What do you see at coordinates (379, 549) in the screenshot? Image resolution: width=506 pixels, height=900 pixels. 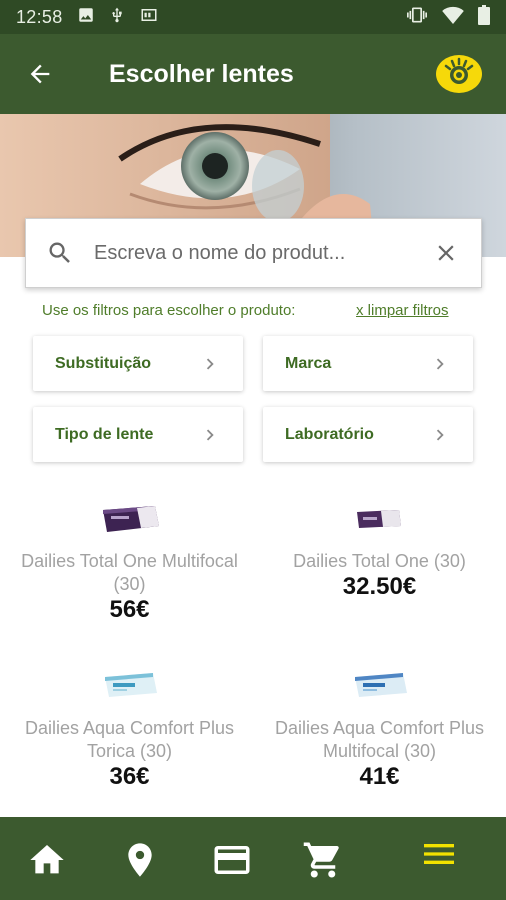 I see `product-card: Dailies Total One (30) 32.50€` at bounding box center [379, 549].